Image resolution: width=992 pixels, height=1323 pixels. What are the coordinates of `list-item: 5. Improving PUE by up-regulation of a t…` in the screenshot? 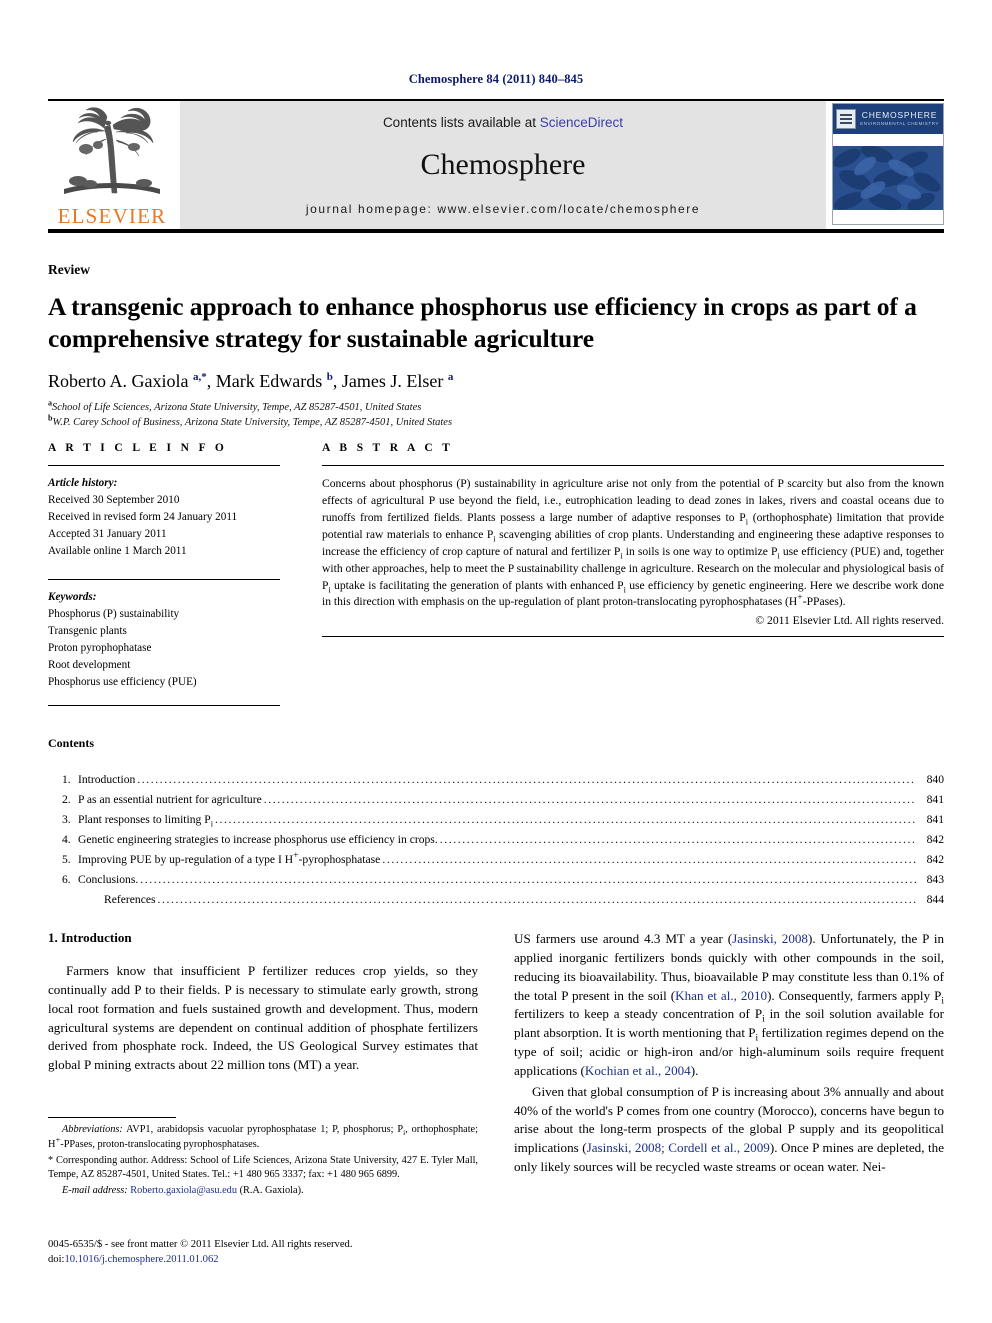 It's located at (496, 860).